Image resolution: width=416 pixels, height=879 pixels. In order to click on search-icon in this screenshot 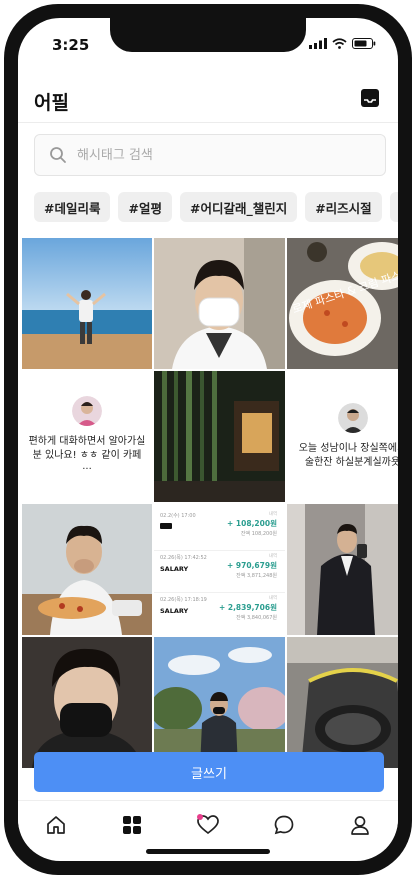, I will do `click(58, 155)`.